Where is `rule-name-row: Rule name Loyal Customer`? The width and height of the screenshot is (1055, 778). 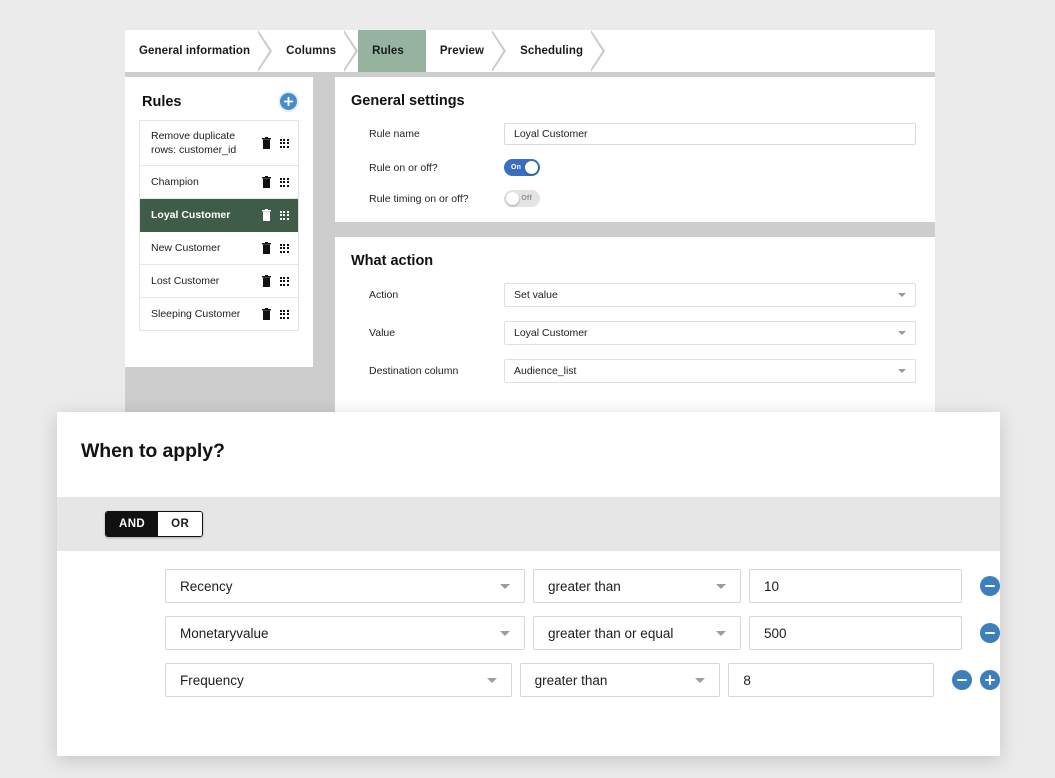
rule-name-row: Rule name Loyal Customer is located at coordinates (635, 134).